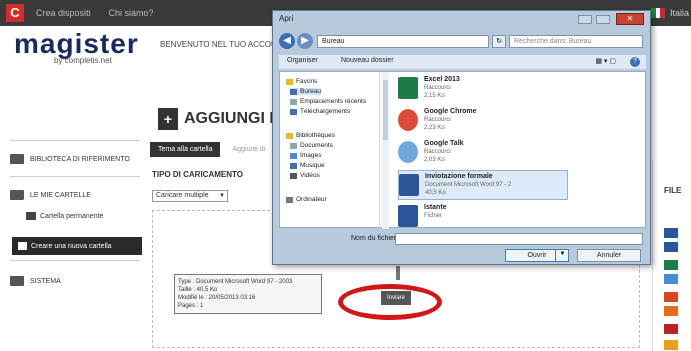 This screenshot has width=691, height=351. What do you see at coordinates (442, 79) in the screenshot?
I see `file-name: Excel 2013` at bounding box center [442, 79].